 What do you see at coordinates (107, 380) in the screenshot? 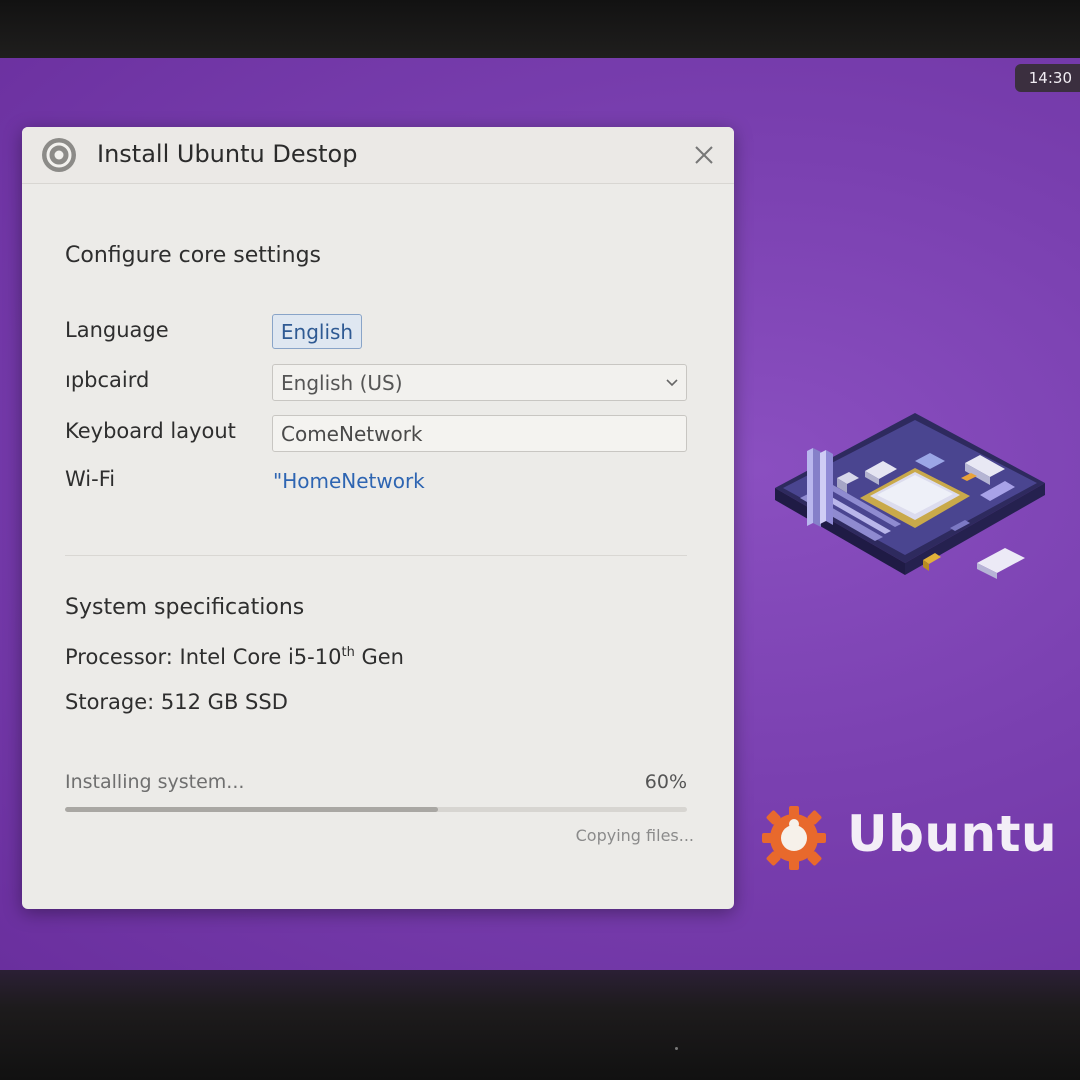
I see `clipboard-label: ​ıpbcaird` at bounding box center [107, 380].